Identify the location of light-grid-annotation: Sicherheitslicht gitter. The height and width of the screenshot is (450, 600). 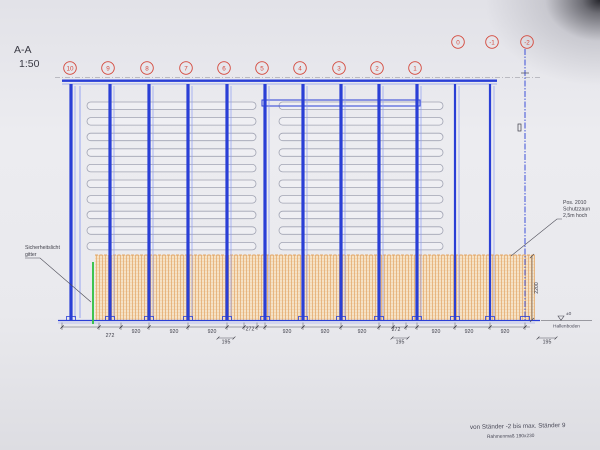
(58, 274).